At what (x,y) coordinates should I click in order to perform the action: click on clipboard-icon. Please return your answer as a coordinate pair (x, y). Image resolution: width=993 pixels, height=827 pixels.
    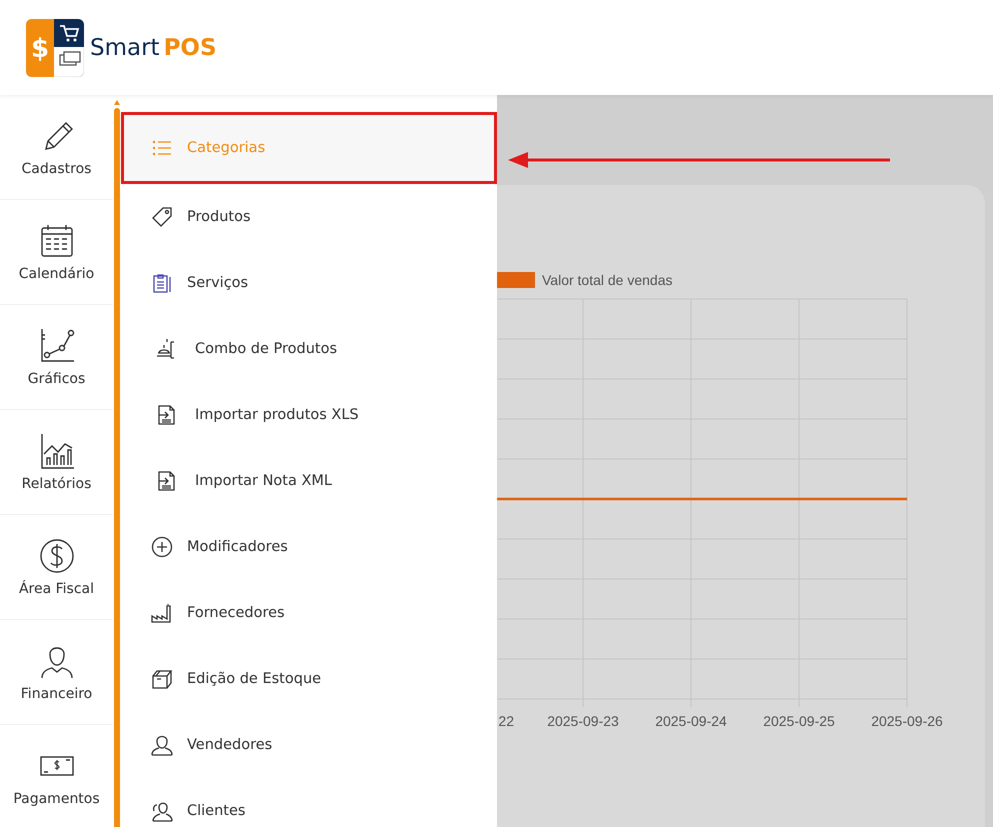
    Looking at the image, I should click on (162, 283).